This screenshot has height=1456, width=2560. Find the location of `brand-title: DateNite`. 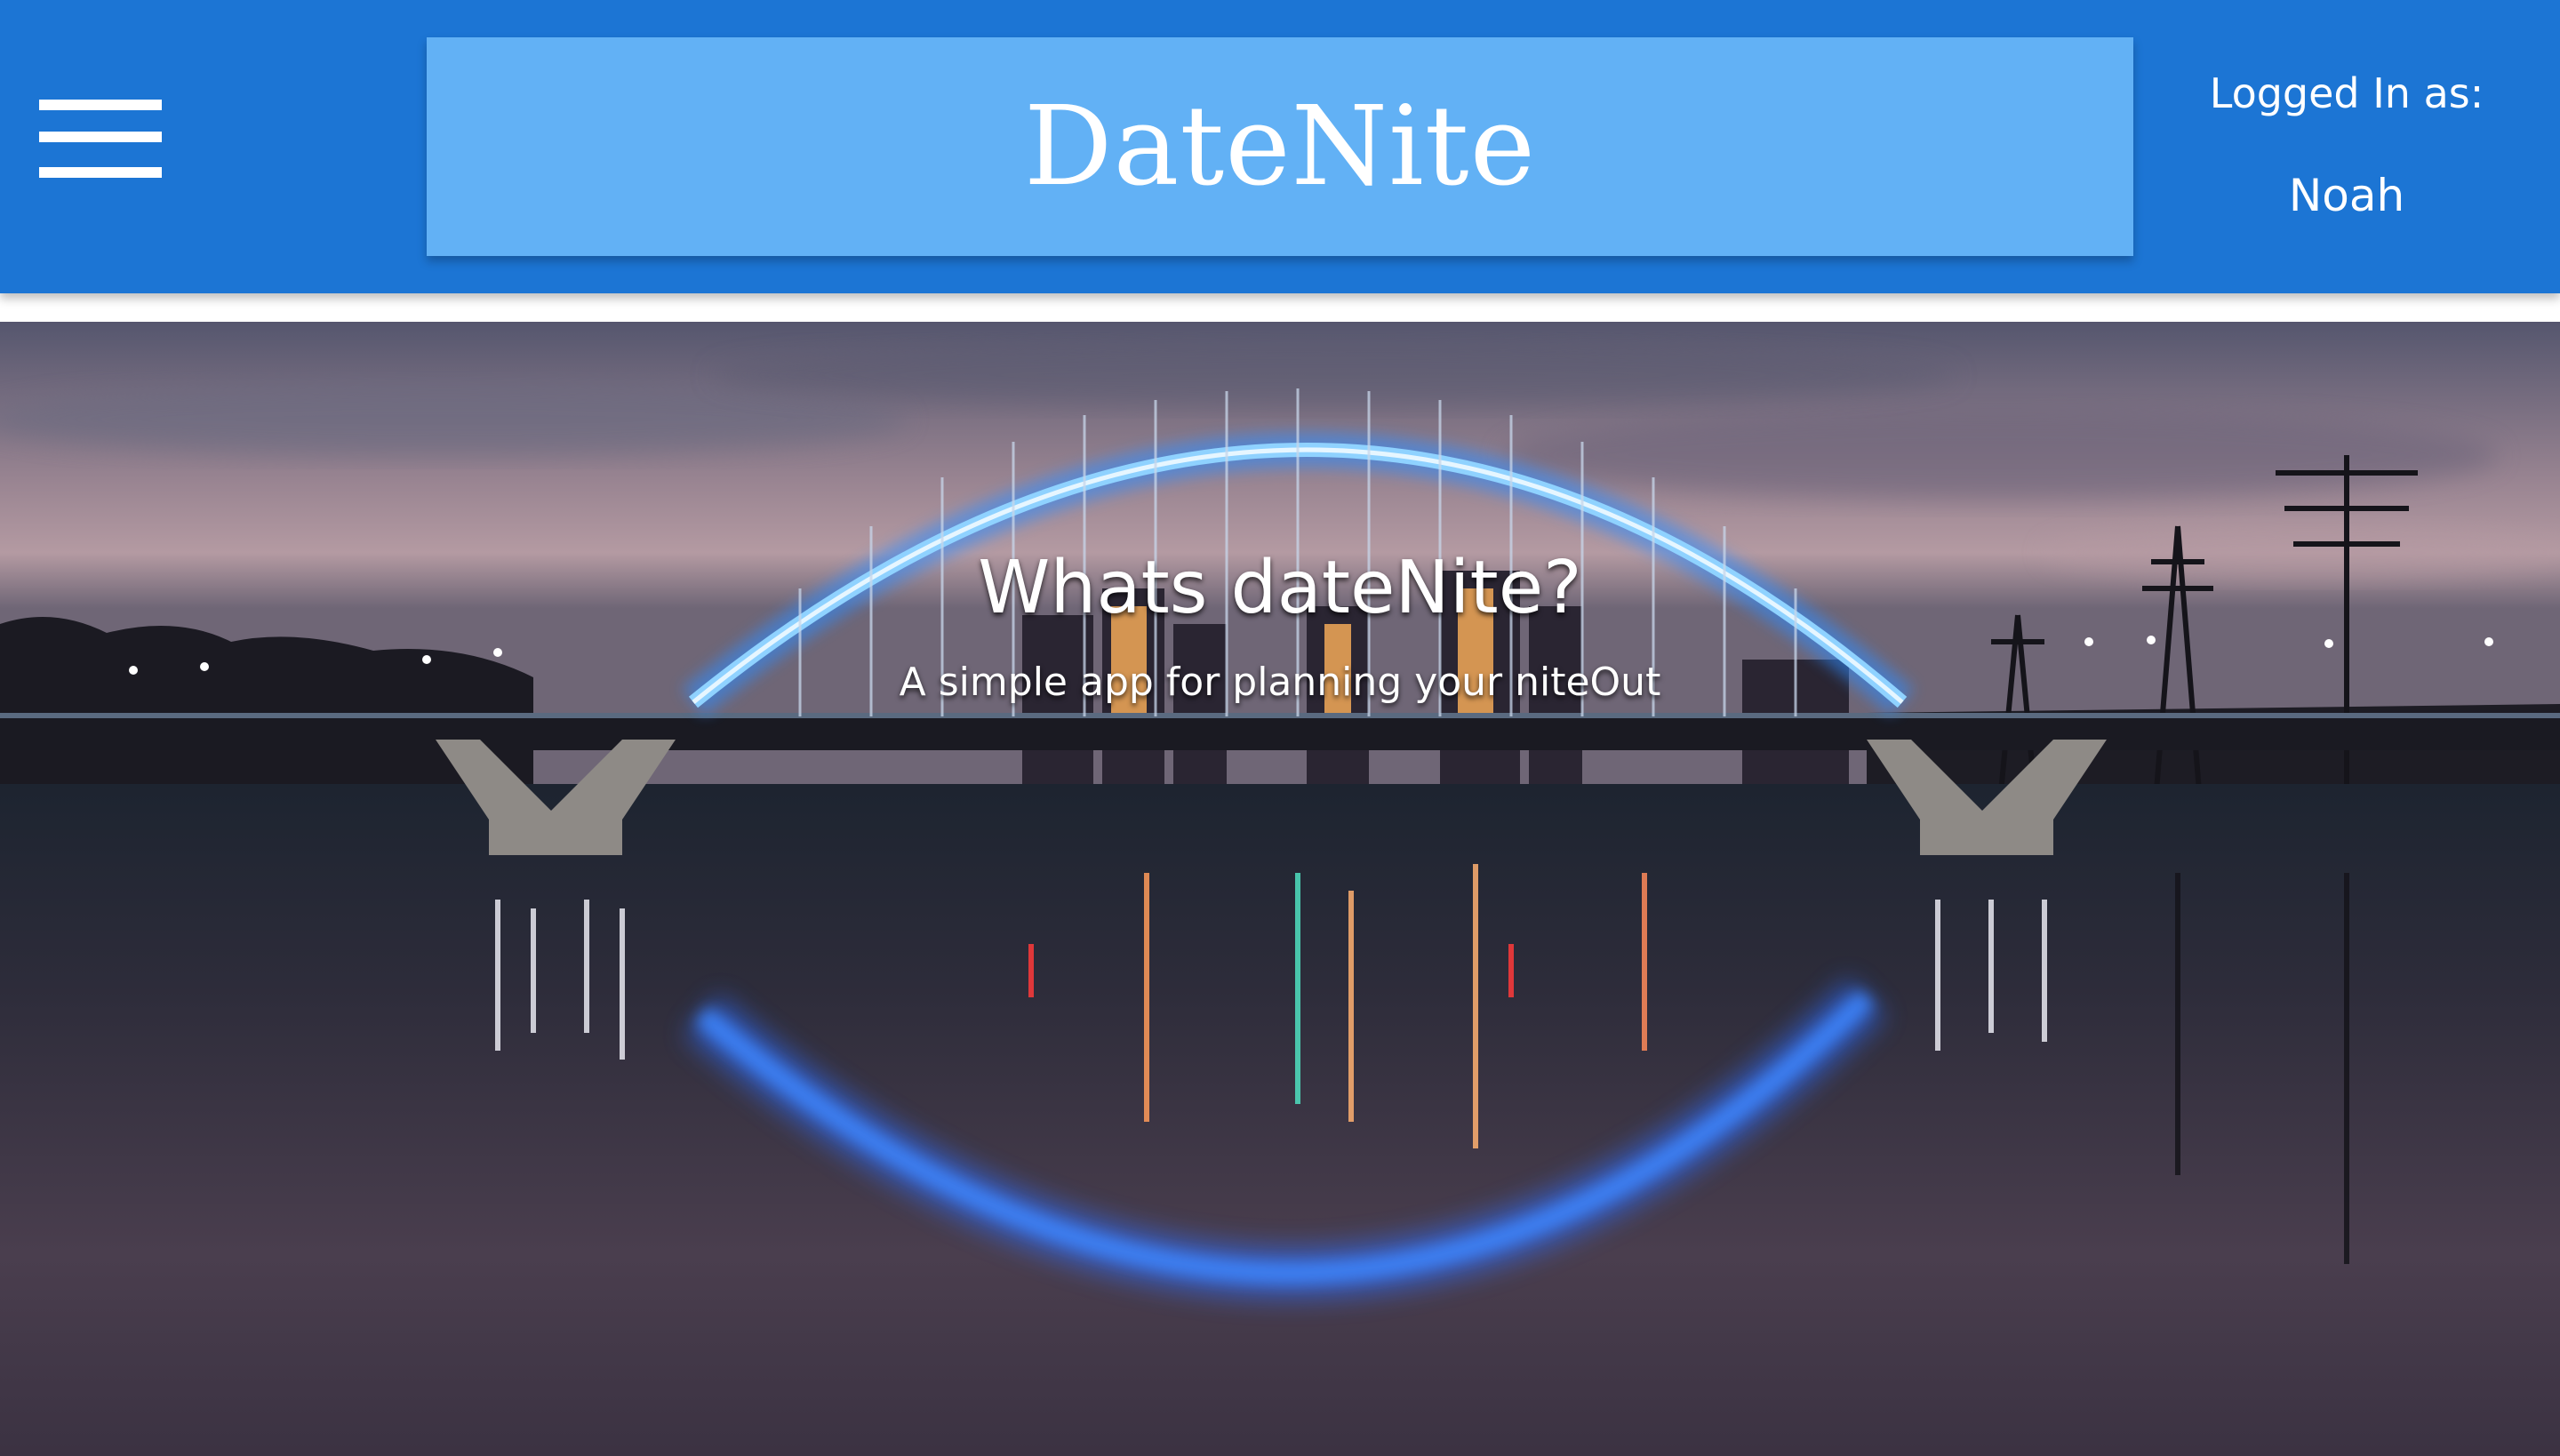

brand-title: DateNite is located at coordinates (1280, 147).